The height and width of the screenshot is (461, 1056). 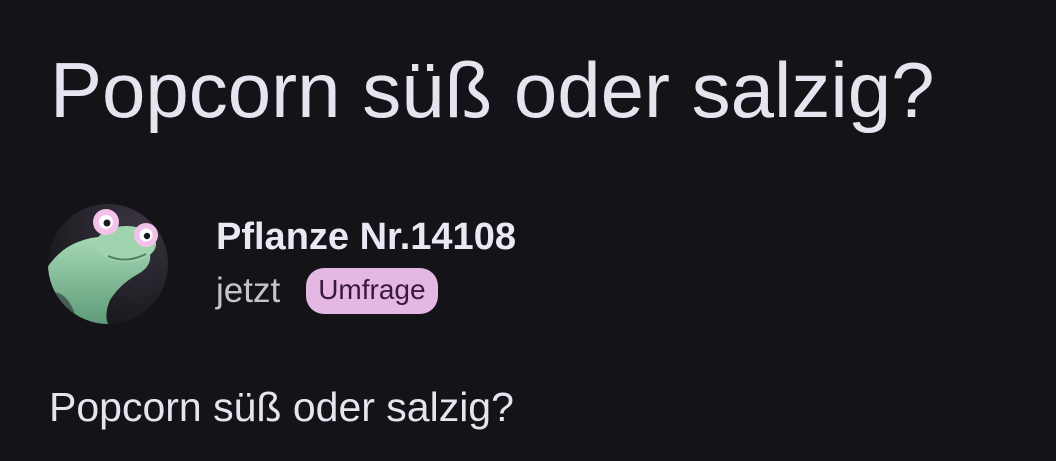 I want to click on meta-line: jetzt Umfrage, so click(x=366, y=291).